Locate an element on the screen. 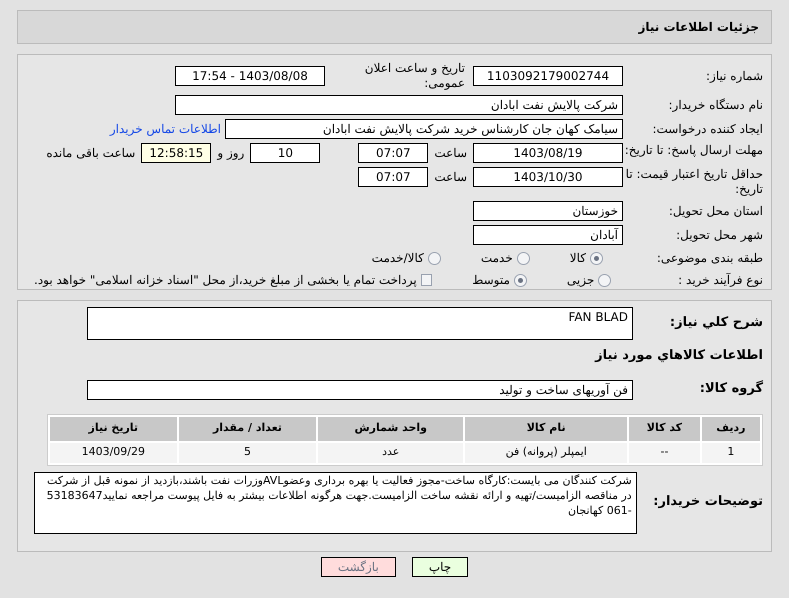 The width and height of the screenshot is (789, 598). text-field: 1103092179002744 is located at coordinates (548, 76).